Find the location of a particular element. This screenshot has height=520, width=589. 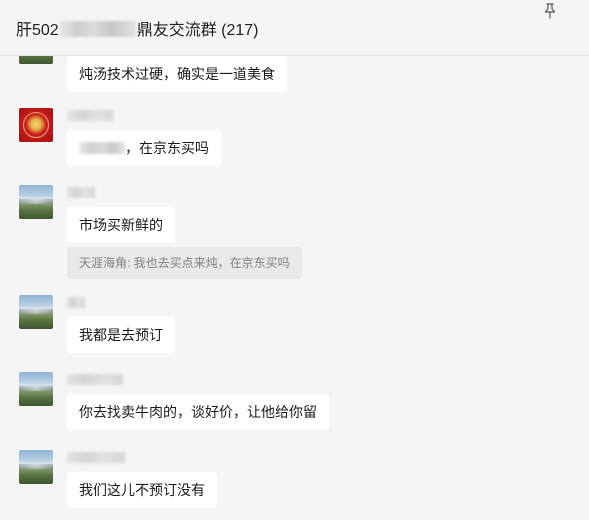

message-bubble: 市场买新鲜的 is located at coordinates (121, 225).